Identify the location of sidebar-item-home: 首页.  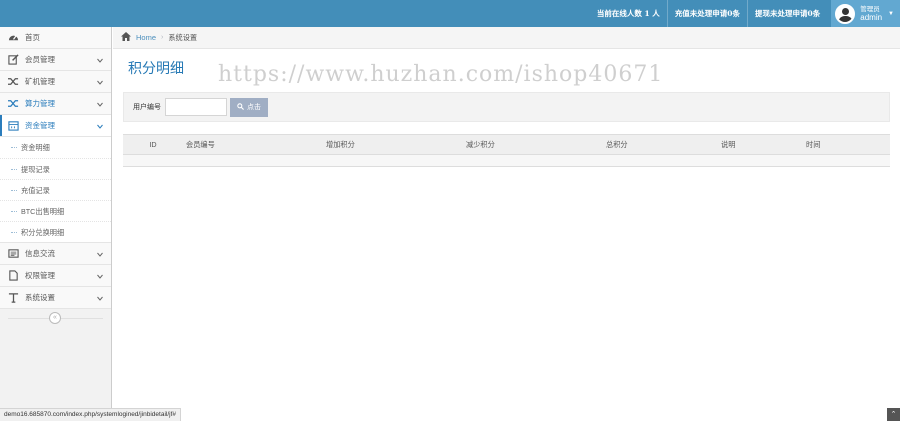
(55, 38).